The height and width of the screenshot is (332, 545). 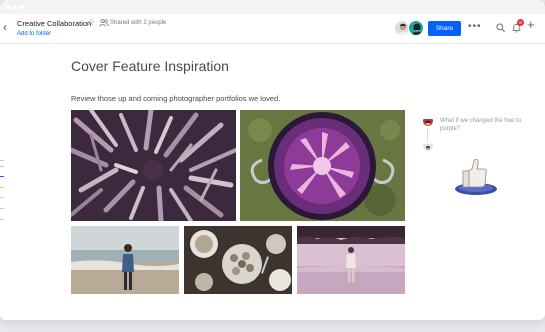 What do you see at coordinates (531, 24) in the screenshot?
I see `plus-icon: +` at bounding box center [531, 24].